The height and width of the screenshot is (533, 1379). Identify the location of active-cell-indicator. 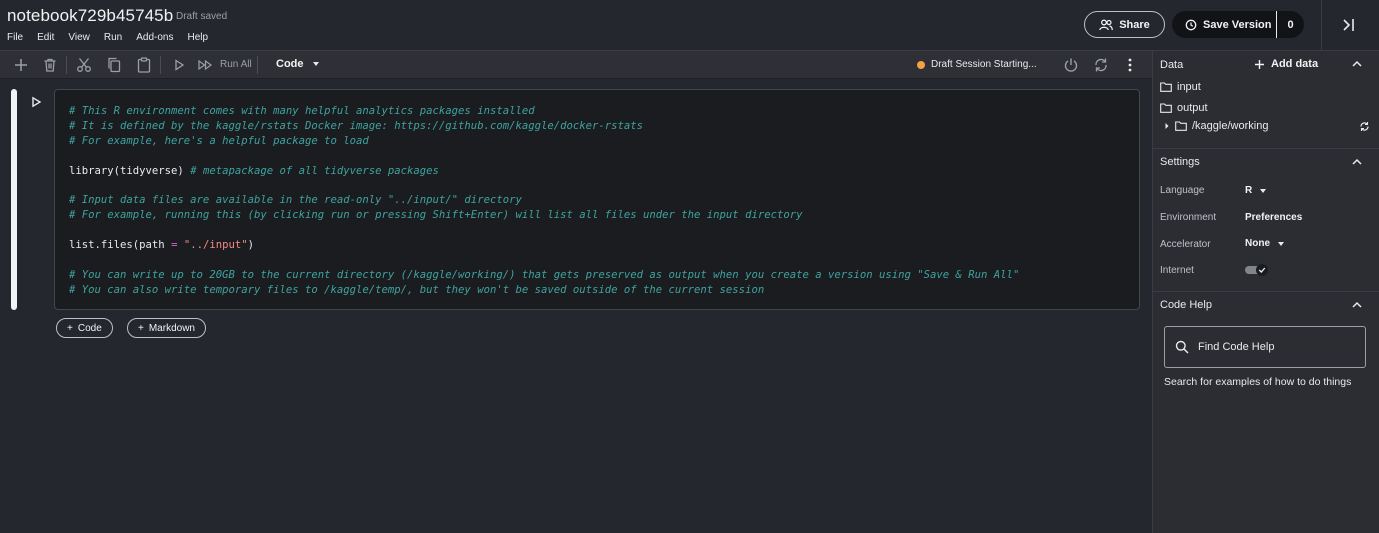
(14, 199).